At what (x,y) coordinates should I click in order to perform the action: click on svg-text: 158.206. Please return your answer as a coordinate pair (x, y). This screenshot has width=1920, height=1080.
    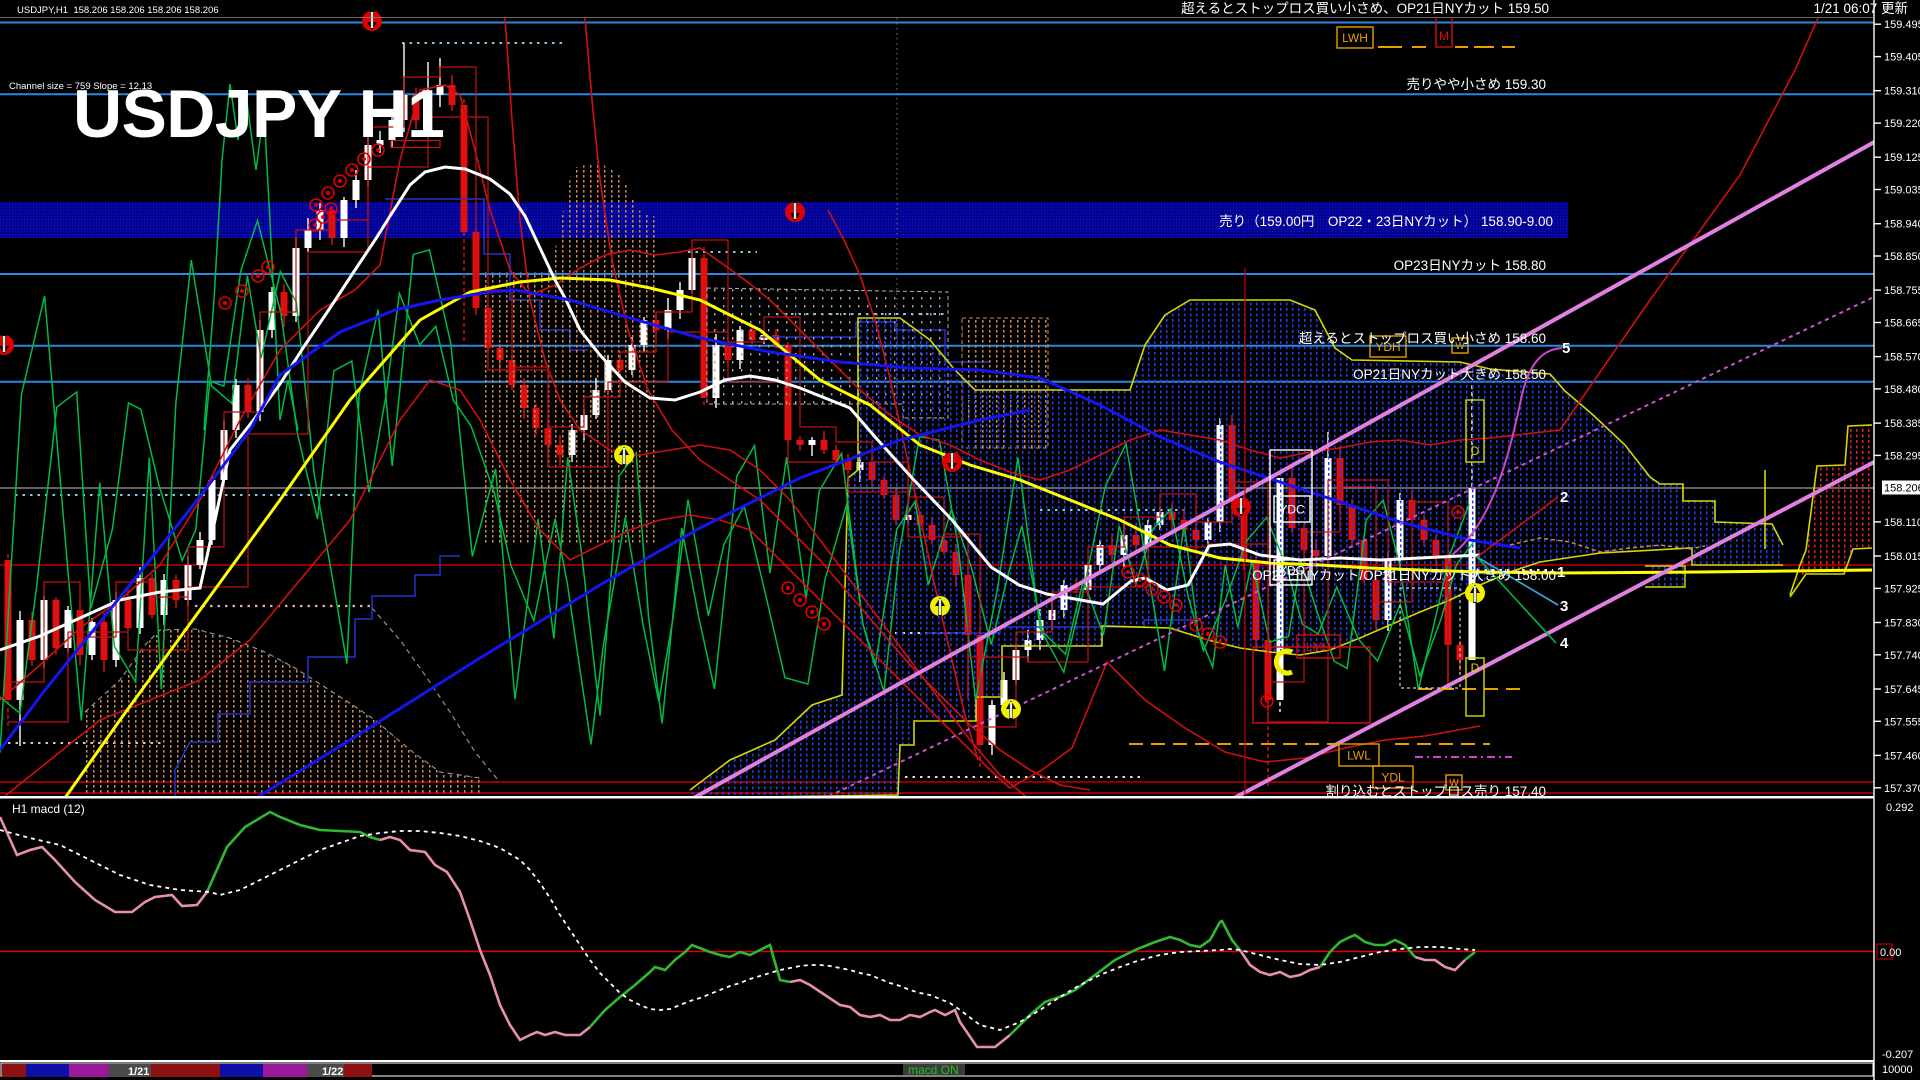
    Looking at the image, I should click on (1902, 489).